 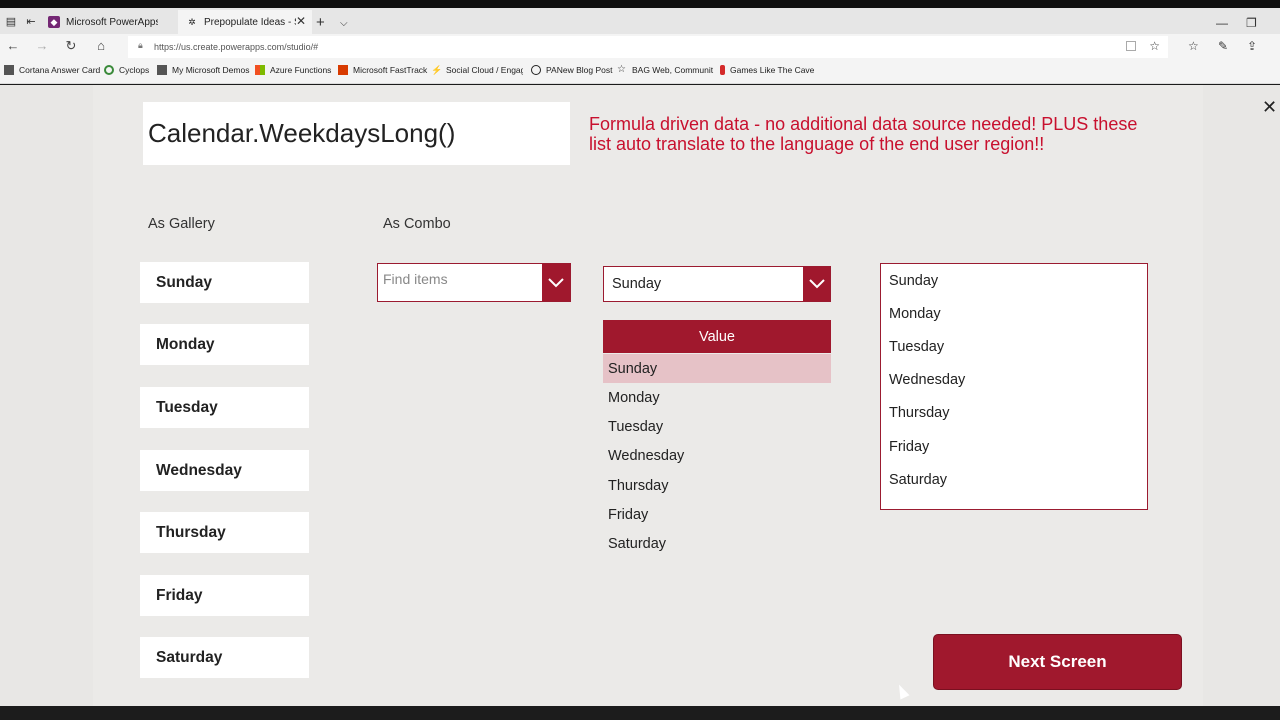 I want to click on list-item: Wednesday, so click(x=927, y=380).